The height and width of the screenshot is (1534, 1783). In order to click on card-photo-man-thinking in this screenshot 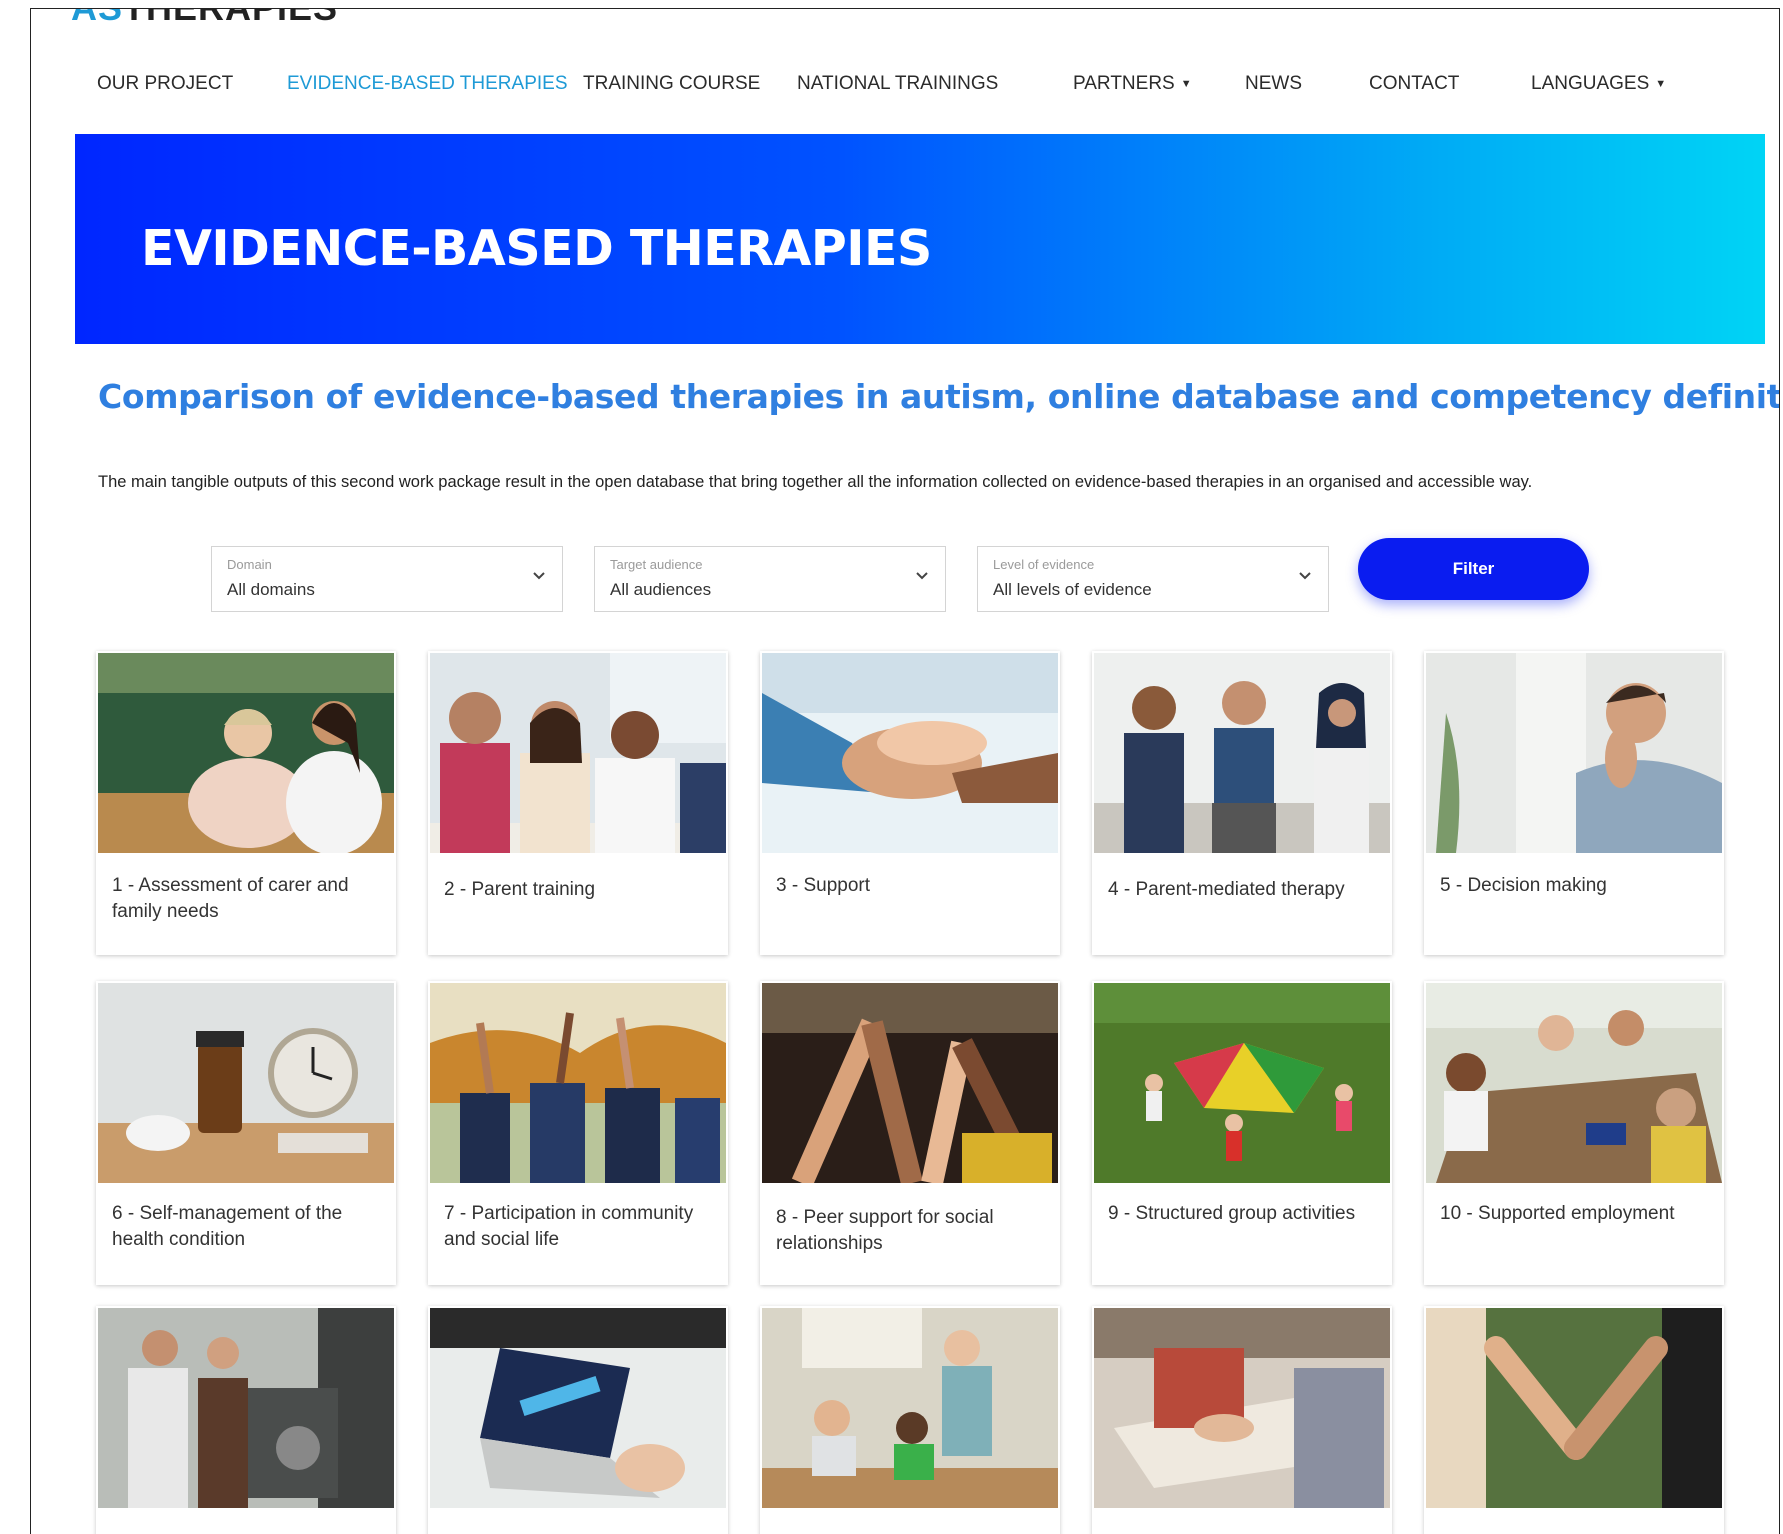, I will do `click(1574, 753)`.